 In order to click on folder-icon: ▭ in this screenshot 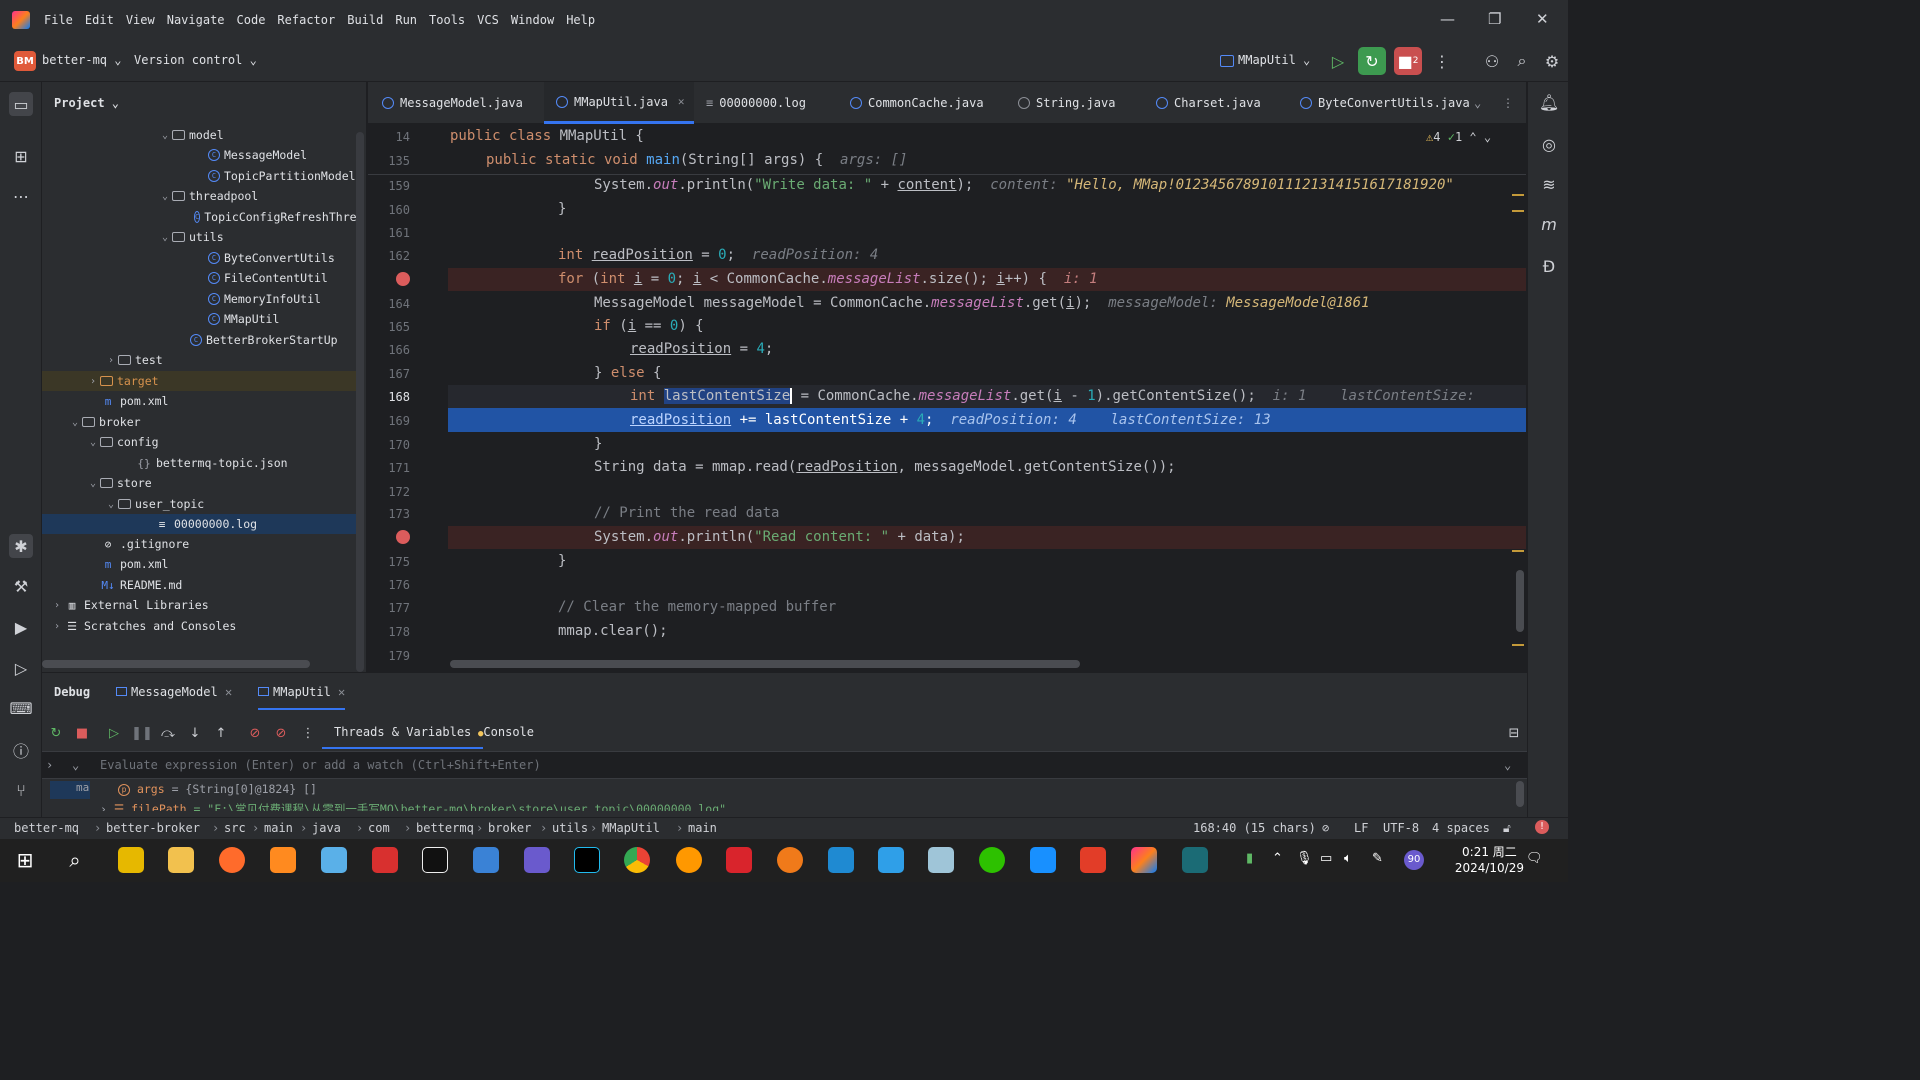, I will do `click(21, 104)`.